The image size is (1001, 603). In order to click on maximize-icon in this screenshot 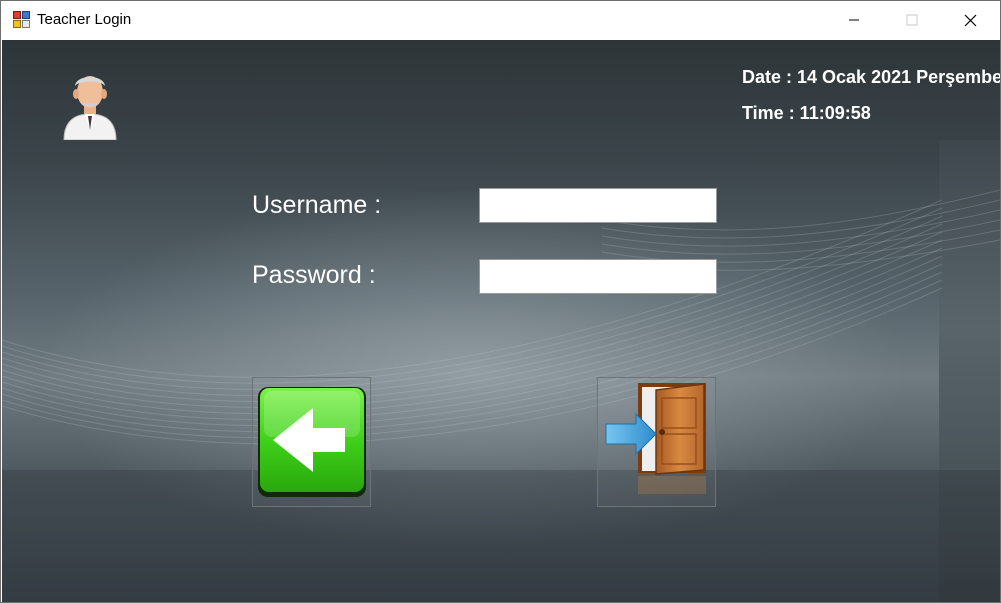, I will do `click(912, 20)`.